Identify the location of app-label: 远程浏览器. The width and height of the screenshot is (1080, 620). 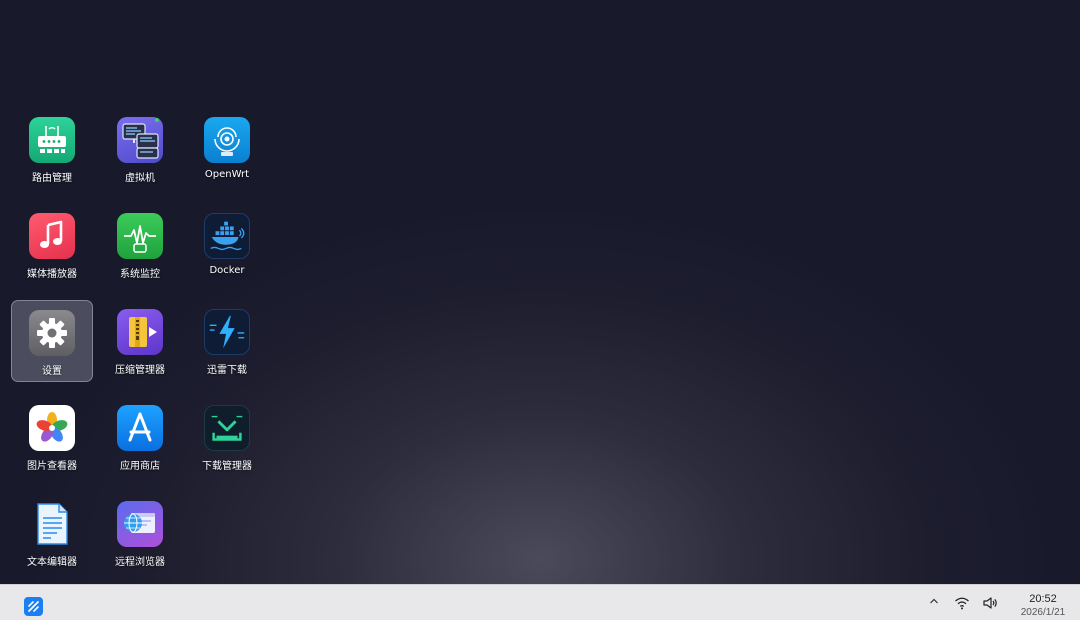
(140, 562).